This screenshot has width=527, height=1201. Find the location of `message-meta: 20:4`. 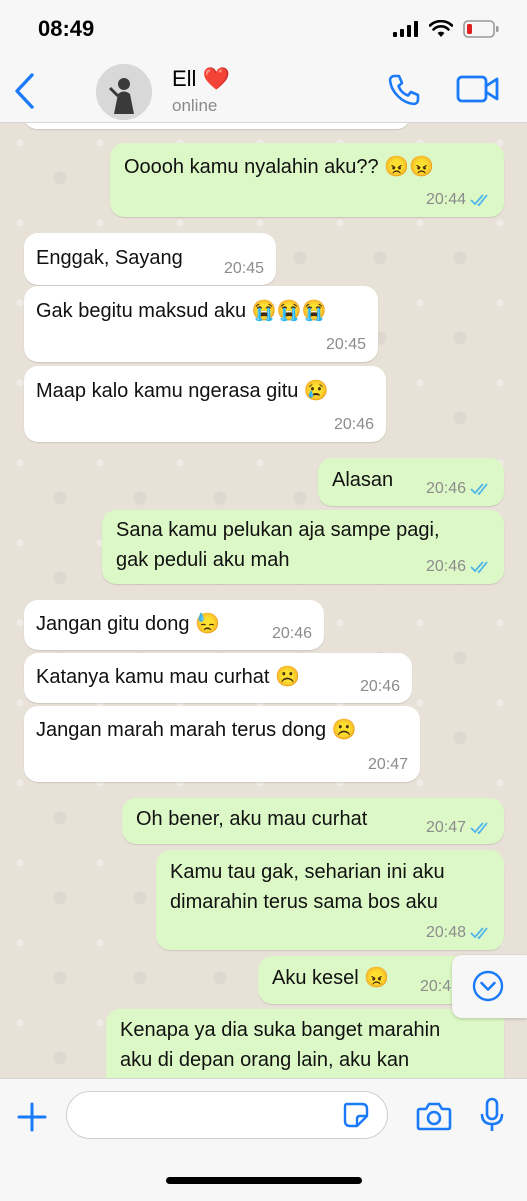

message-meta: 20:4 is located at coordinates (435, 987).